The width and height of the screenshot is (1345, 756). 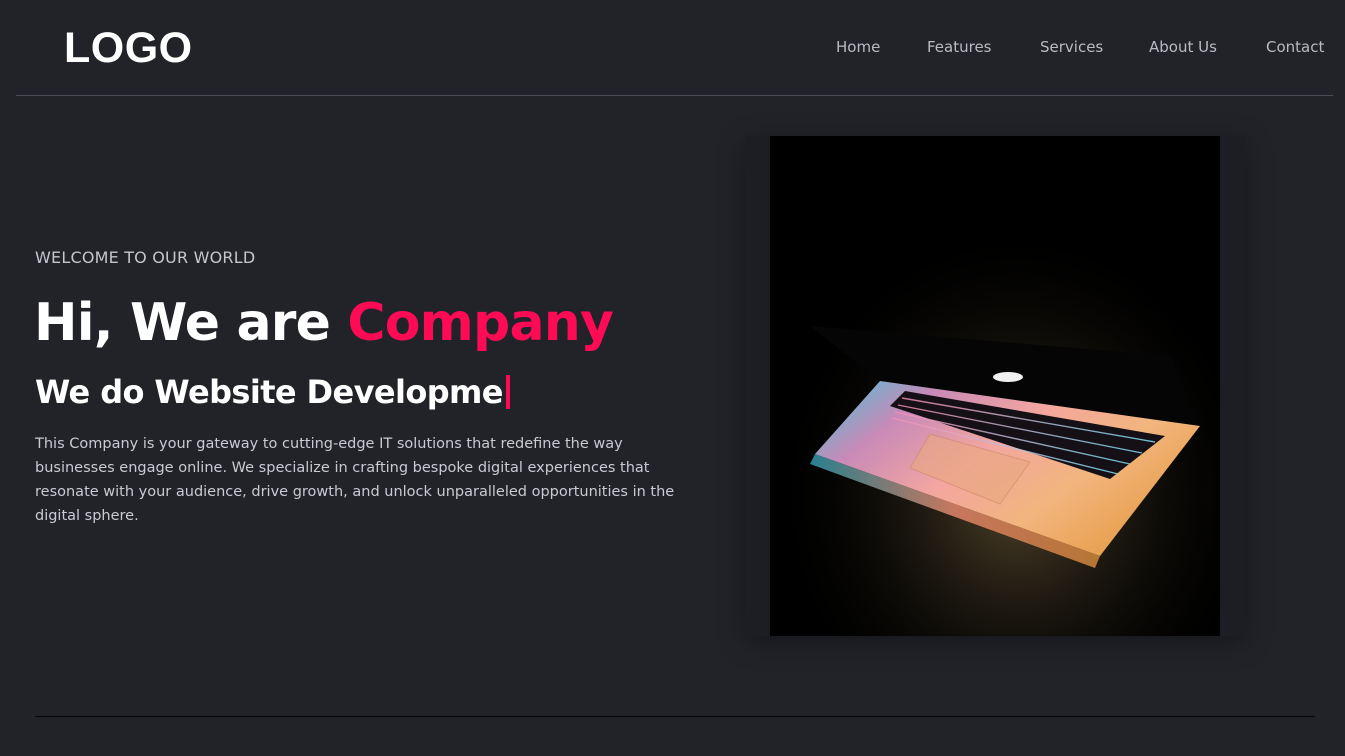 What do you see at coordinates (269, 392) in the screenshot?
I see `hero-subtitle-text: We do Website Developme` at bounding box center [269, 392].